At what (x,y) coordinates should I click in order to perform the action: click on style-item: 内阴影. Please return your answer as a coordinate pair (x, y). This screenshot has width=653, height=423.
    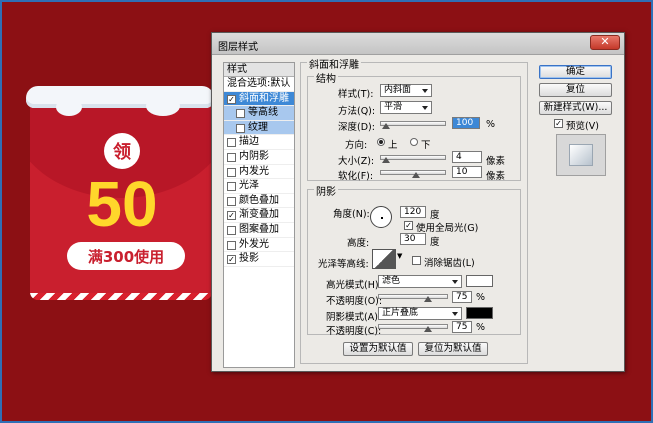
    Looking at the image, I should click on (259, 157).